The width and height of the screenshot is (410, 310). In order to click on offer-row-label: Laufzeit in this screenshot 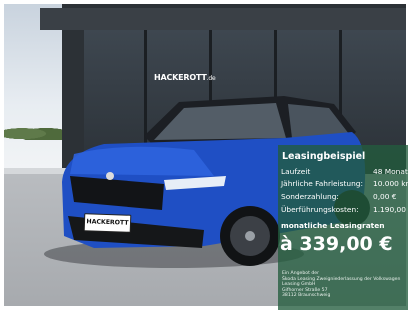, I will do `click(296, 171)`.